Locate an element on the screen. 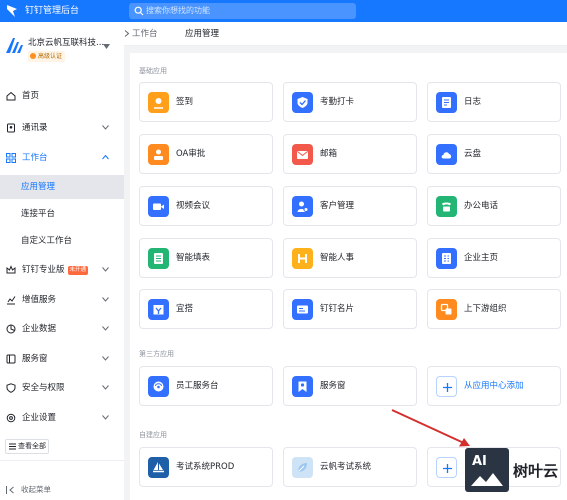 The height and width of the screenshot is (500, 567). app-card: 员工服务台 is located at coordinates (206, 386).